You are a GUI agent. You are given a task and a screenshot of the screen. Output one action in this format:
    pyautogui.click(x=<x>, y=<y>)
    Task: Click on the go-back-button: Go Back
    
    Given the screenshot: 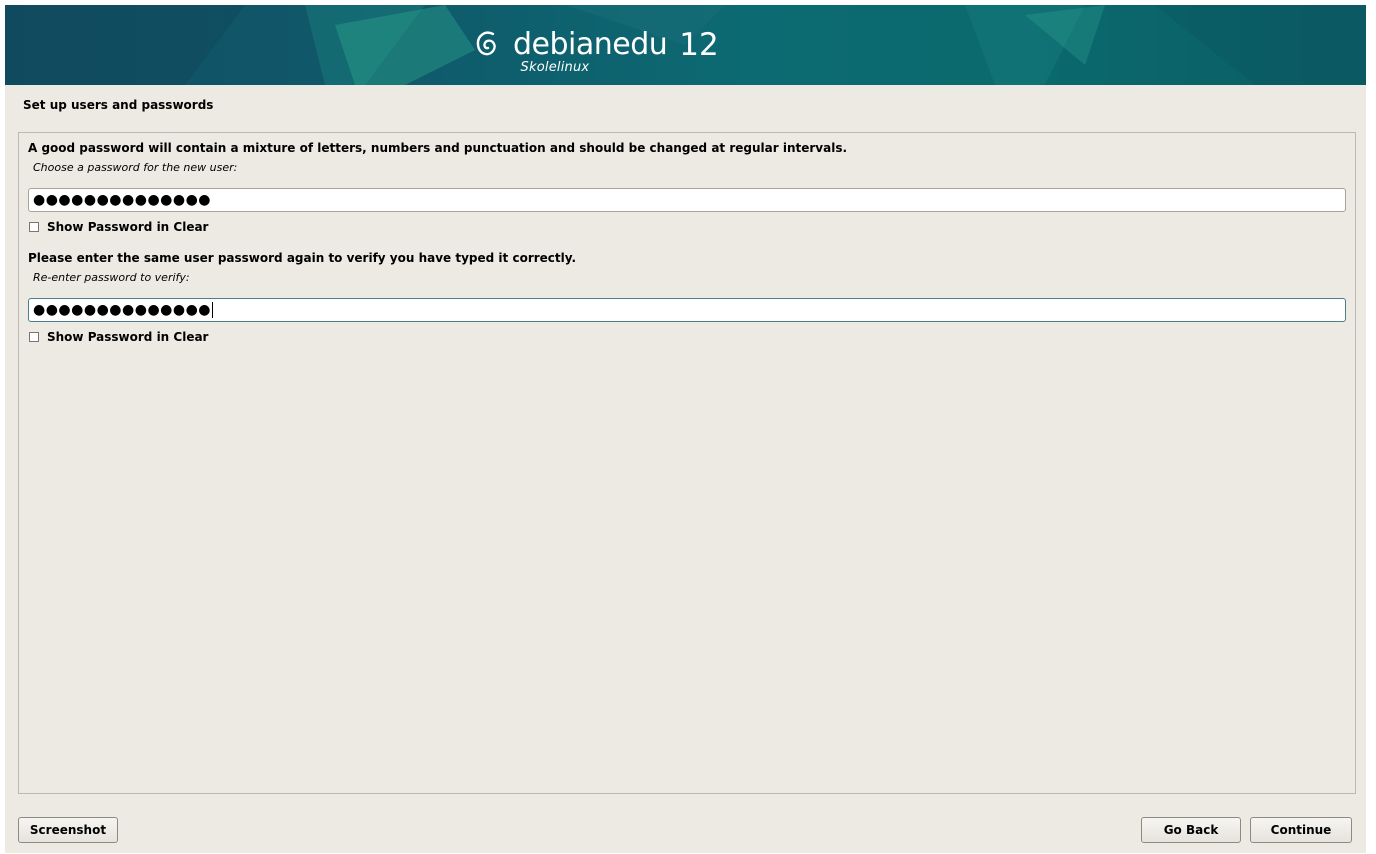 What is the action you would take?
    pyautogui.click(x=1191, y=830)
    